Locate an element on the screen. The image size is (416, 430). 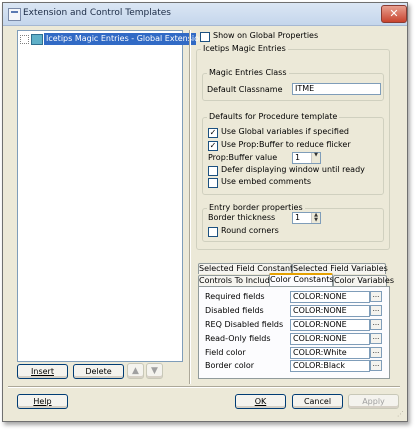
title-bar: Extension and Control Templates ✕ is located at coordinates (205, 14).